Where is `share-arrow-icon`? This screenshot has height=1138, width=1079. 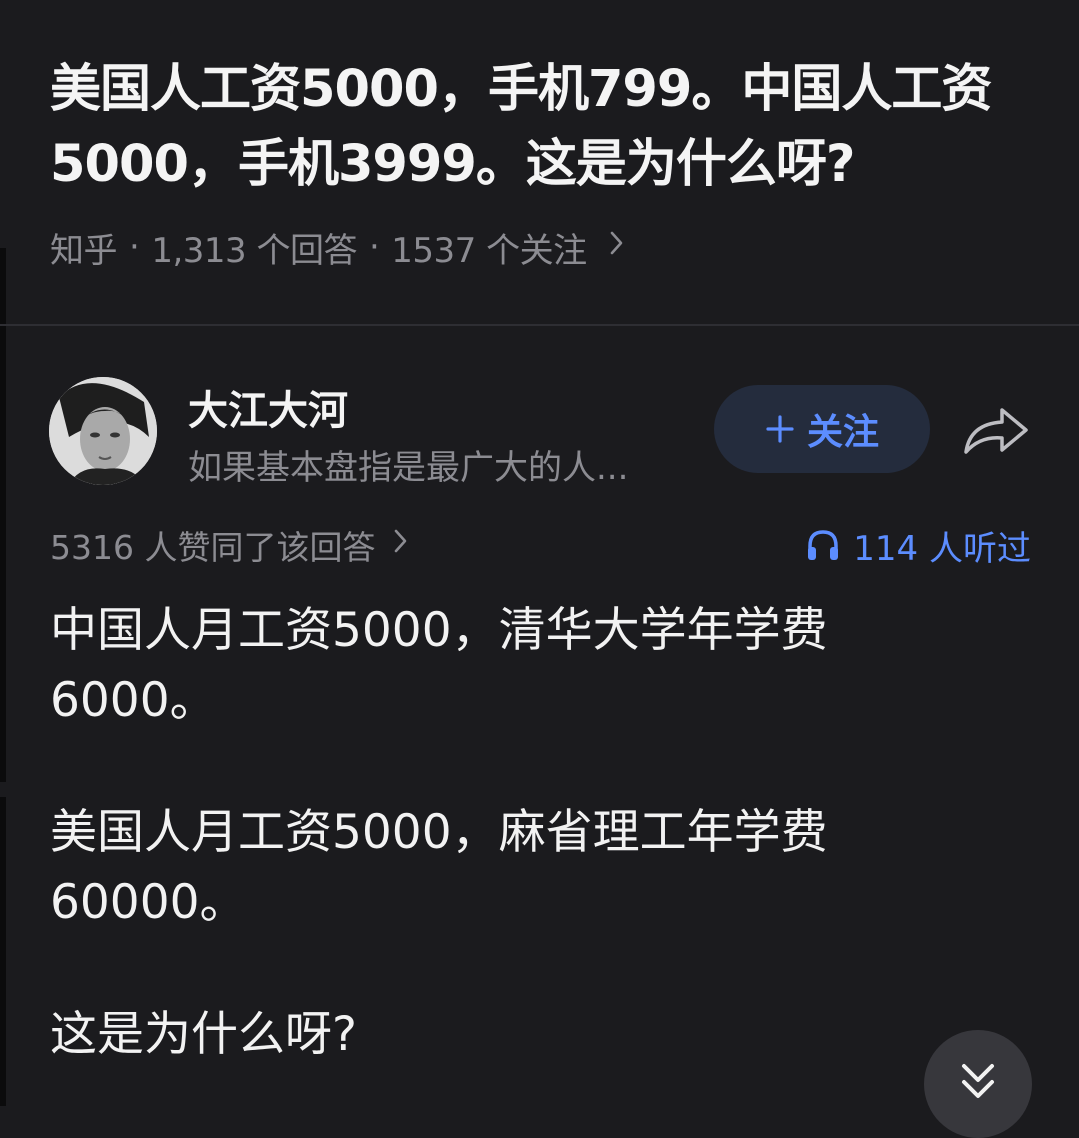
share-arrow-icon is located at coordinates (996, 431).